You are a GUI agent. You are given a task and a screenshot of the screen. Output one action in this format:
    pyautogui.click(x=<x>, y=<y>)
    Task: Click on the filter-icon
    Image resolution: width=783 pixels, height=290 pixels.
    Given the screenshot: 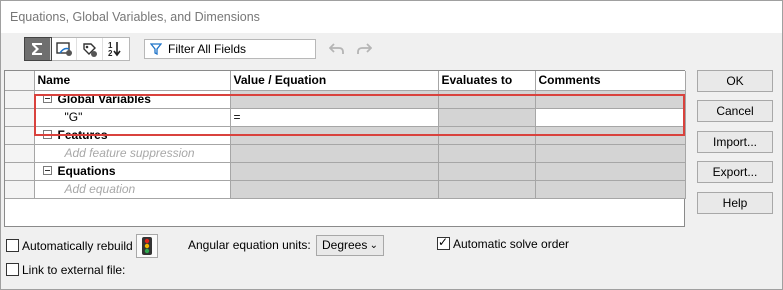 What is the action you would take?
    pyautogui.click(x=156, y=49)
    